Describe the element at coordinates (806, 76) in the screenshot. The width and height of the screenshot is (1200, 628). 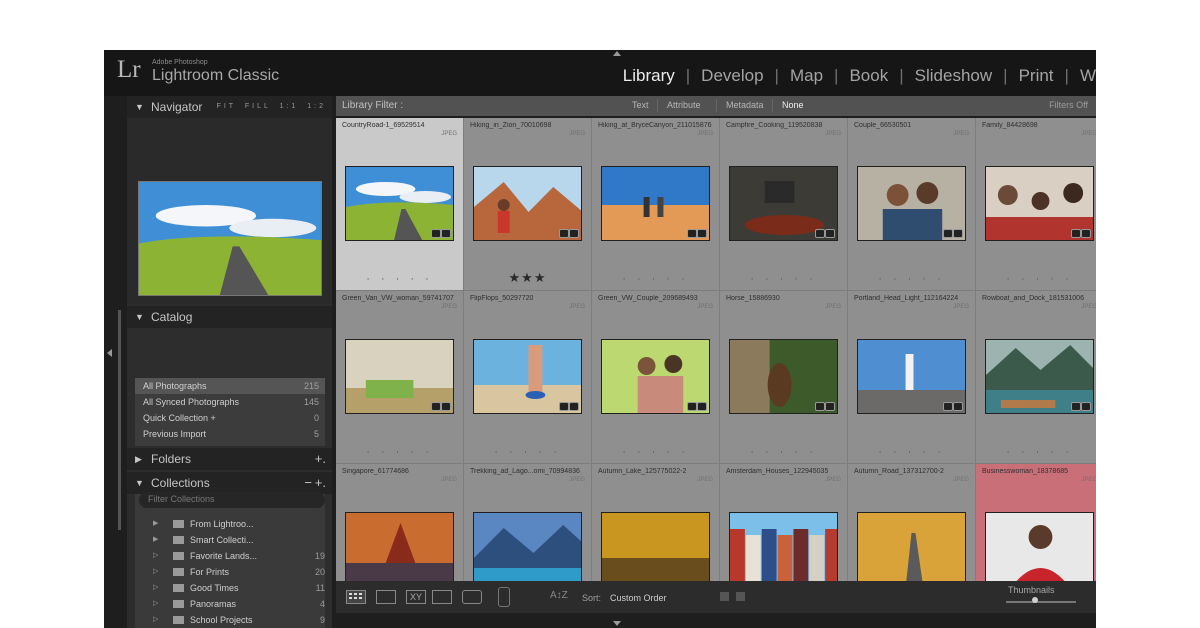
I see `module-map: Map` at that location.